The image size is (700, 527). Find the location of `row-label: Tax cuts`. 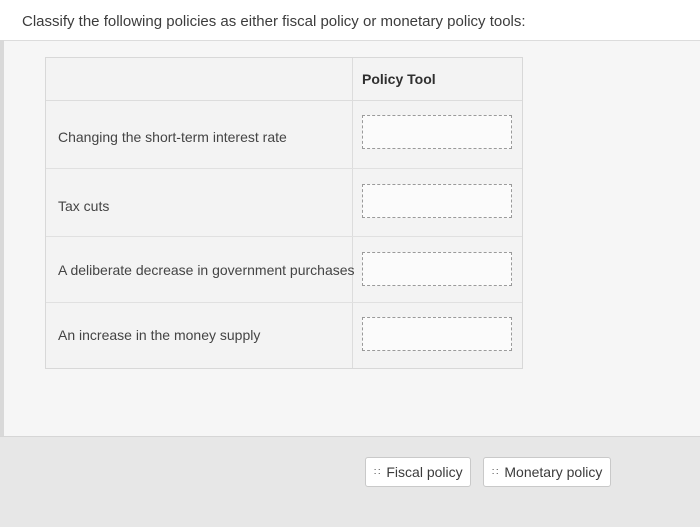

row-label: Tax cuts is located at coordinates (84, 206).